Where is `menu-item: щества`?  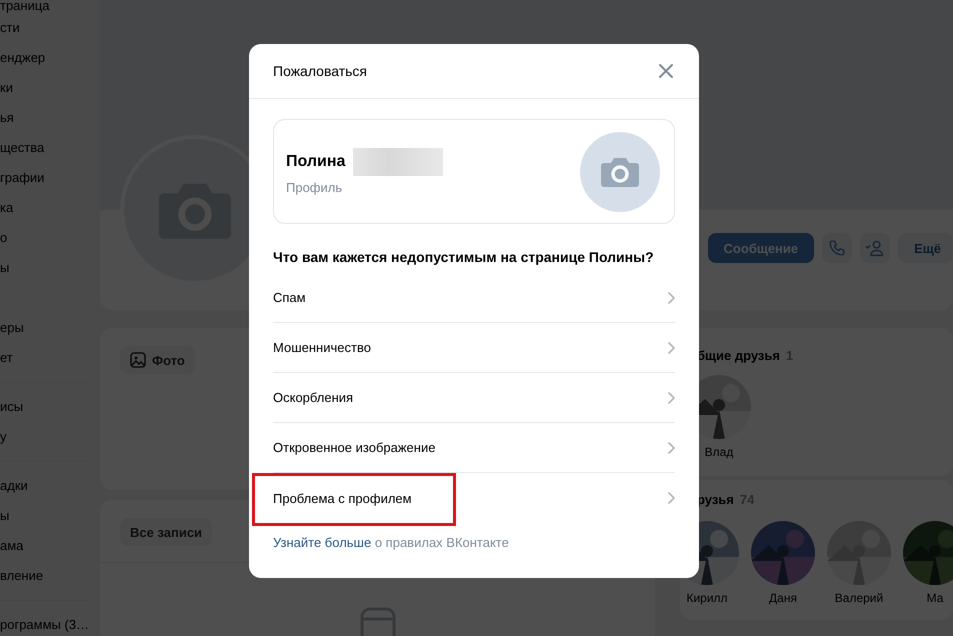
menu-item: щества is located at coordinates (50, 148).